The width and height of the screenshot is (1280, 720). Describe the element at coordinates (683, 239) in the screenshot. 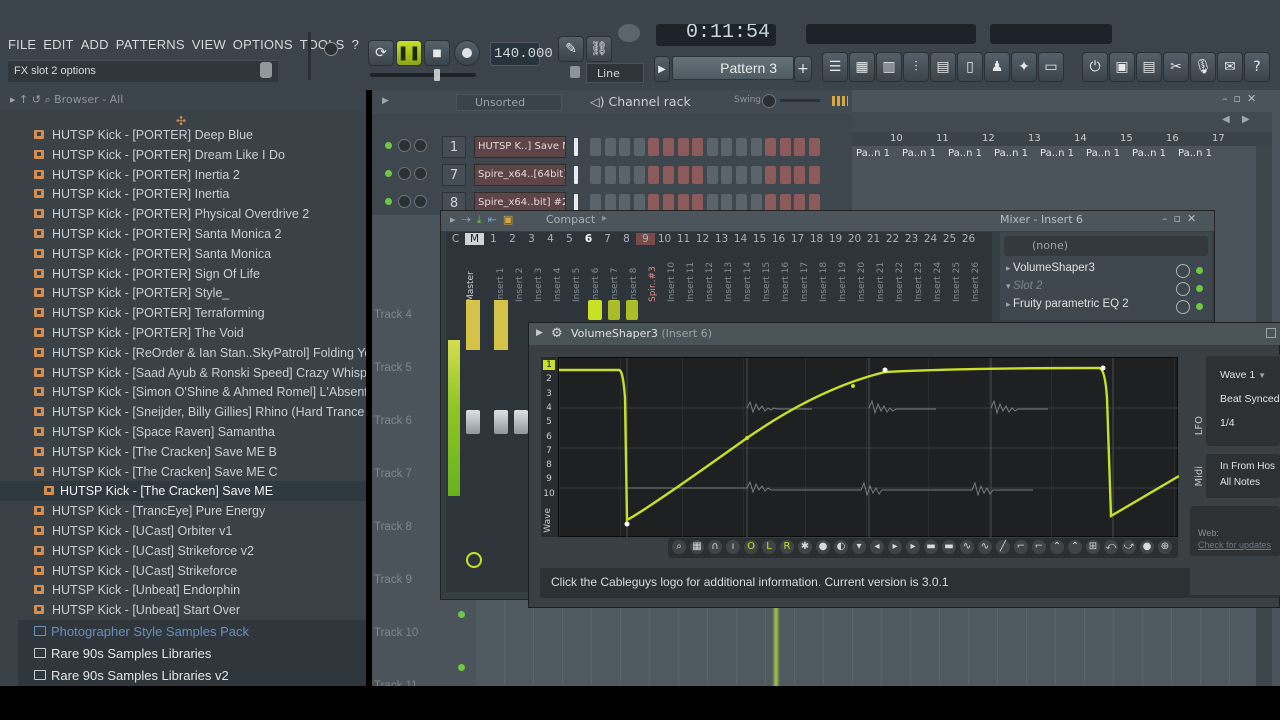

I see `mixer-strip-number: 11` at that location.